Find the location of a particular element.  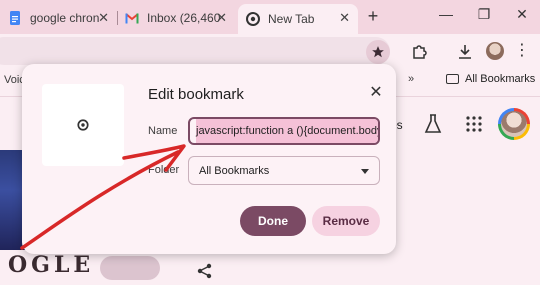

tab-title: google chron is located at coordinates (65, 18).